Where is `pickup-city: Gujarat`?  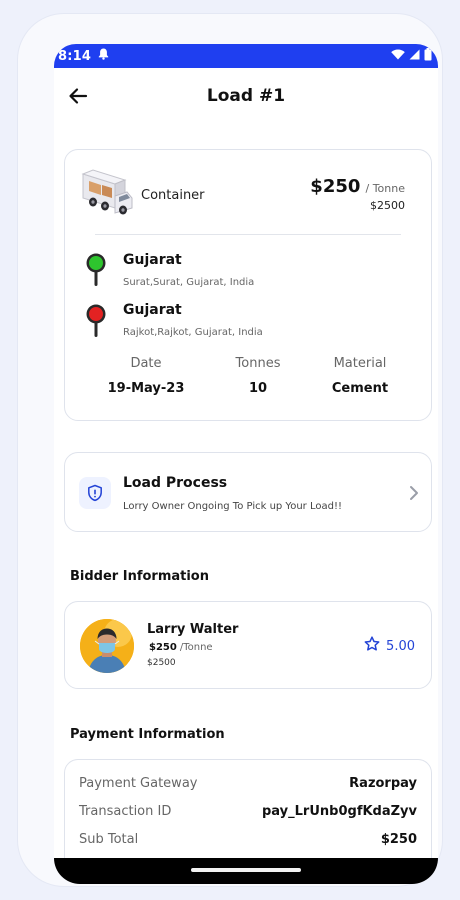
pickup-city: Gujarat is located at coordinates (152, 260).